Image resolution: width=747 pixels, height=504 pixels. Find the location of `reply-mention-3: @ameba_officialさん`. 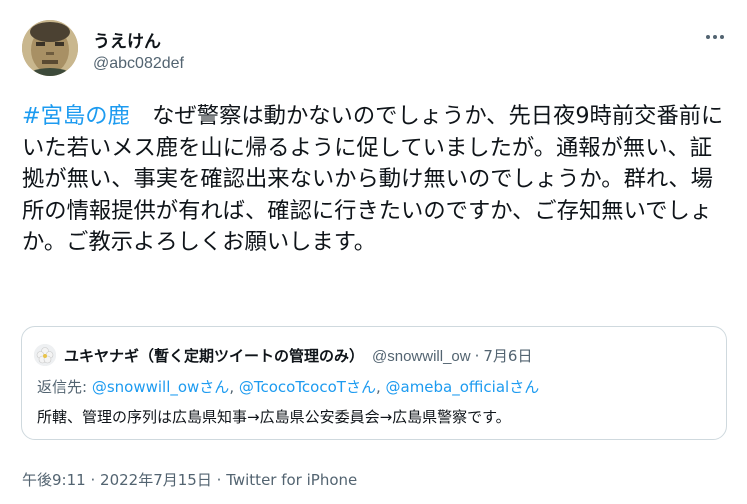

reply-mention-3: @ameba_officialさん is located at coordinates (463, 387).